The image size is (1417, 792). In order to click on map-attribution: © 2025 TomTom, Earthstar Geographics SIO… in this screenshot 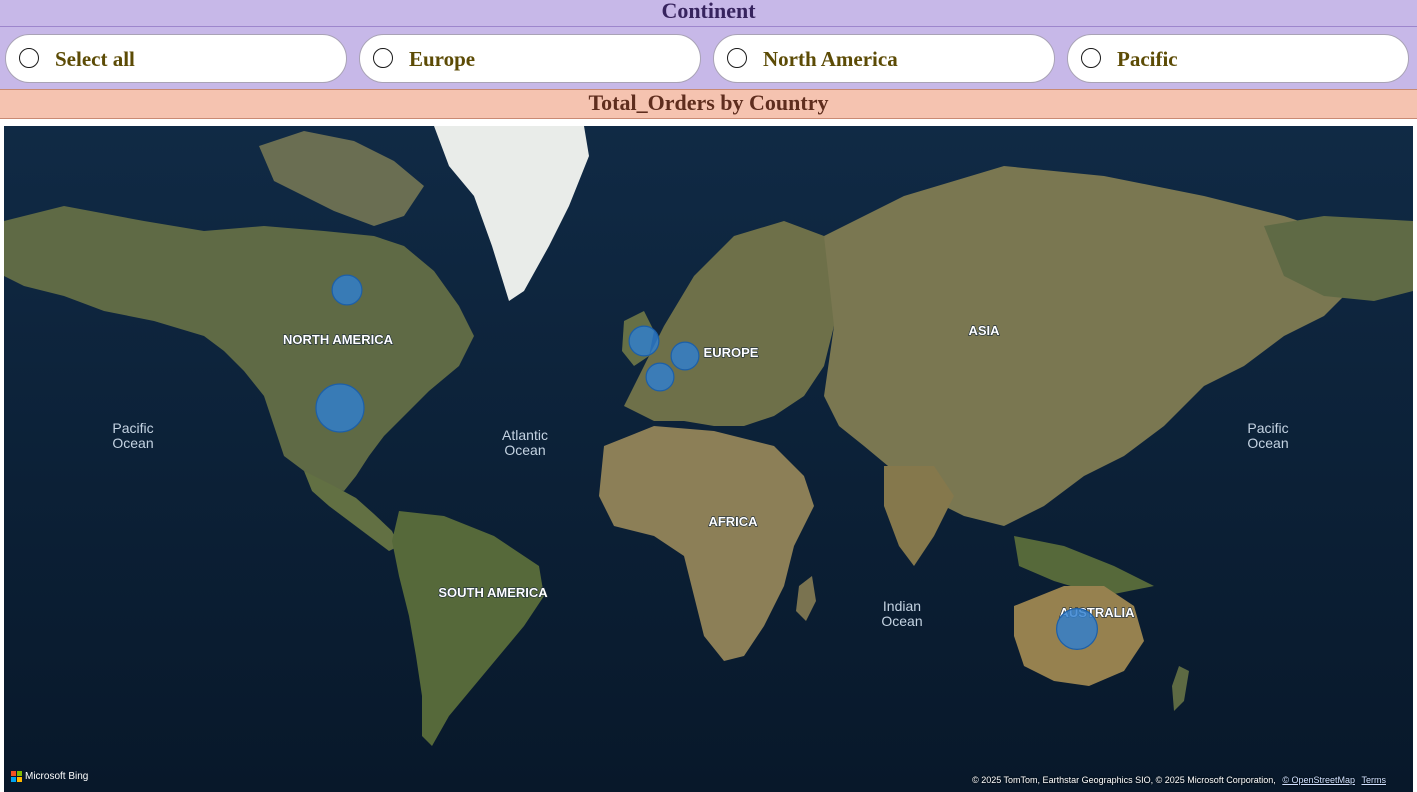, I will do `click(1179, 780)`.